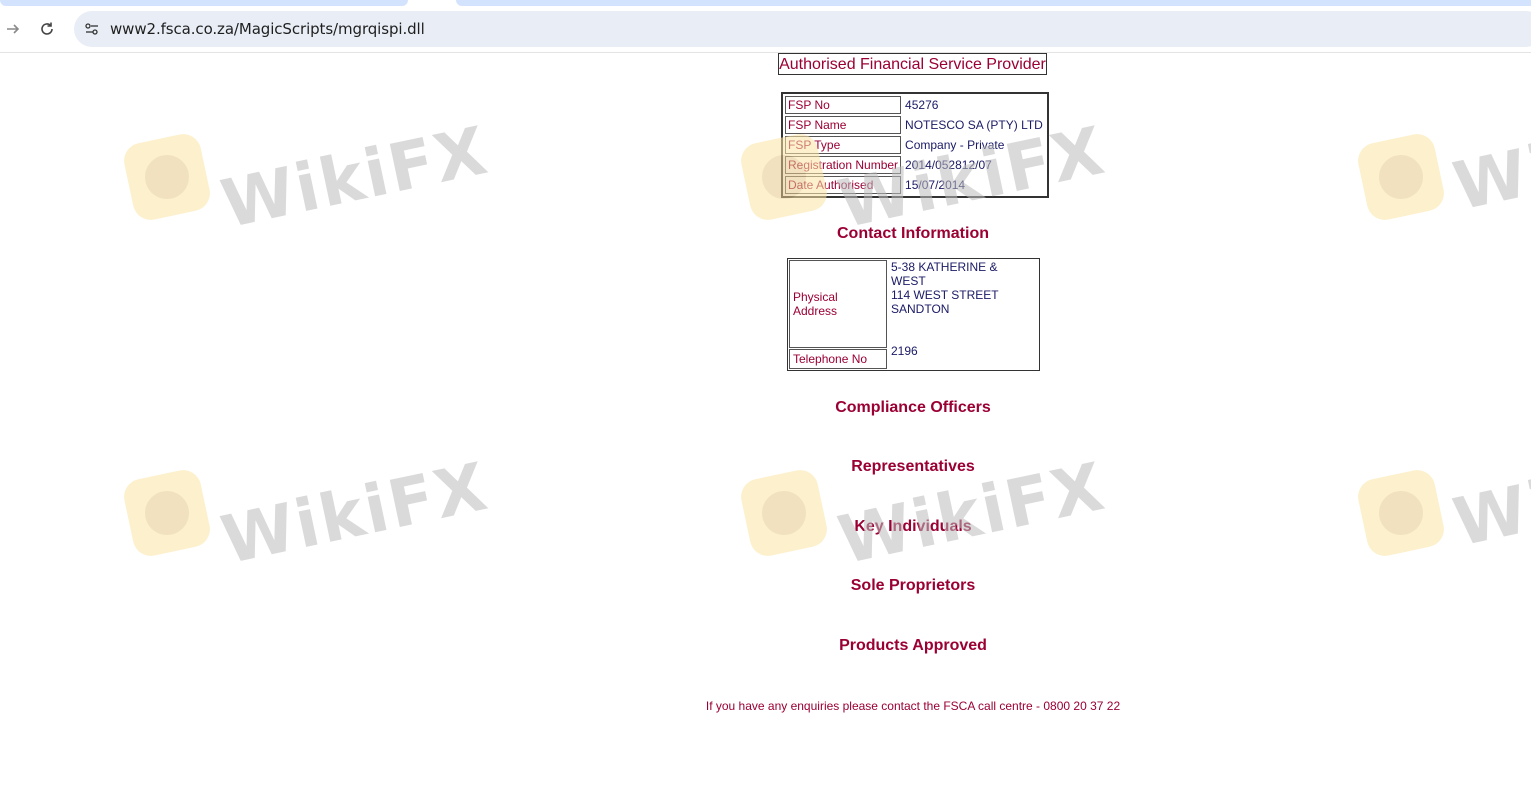 The height and width of the screenshot is (789, 1531). Describe the element at coordinates (843, 165) in the screenshot. I see `registration-number-label: Registration Number` at that location.